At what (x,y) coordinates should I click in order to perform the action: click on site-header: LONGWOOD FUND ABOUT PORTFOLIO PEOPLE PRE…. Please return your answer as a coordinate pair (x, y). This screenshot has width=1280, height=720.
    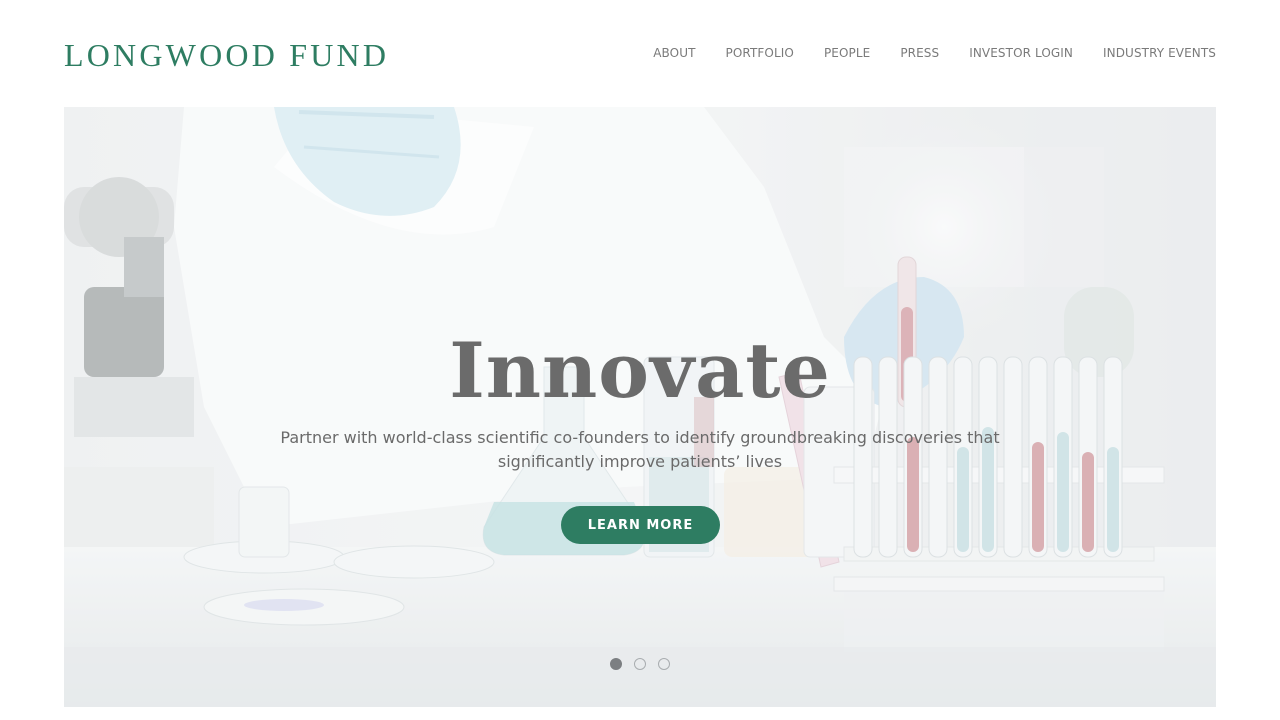
    Looking at the image, I should click on (640, 53).